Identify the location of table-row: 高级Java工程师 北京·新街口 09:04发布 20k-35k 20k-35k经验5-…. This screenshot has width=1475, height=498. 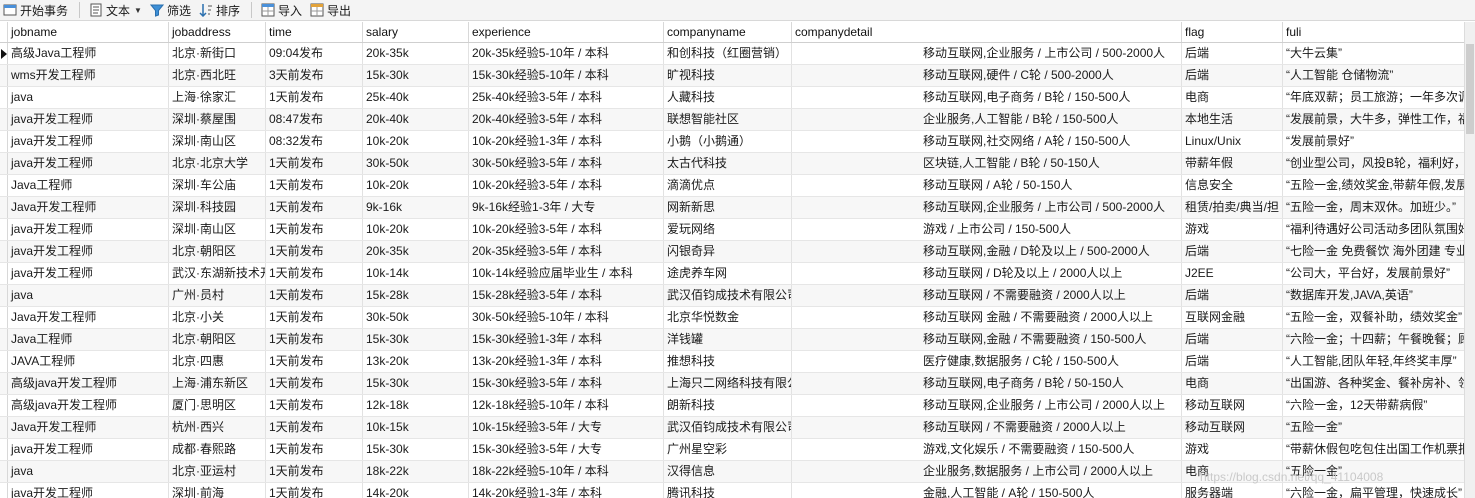
(737, 54).